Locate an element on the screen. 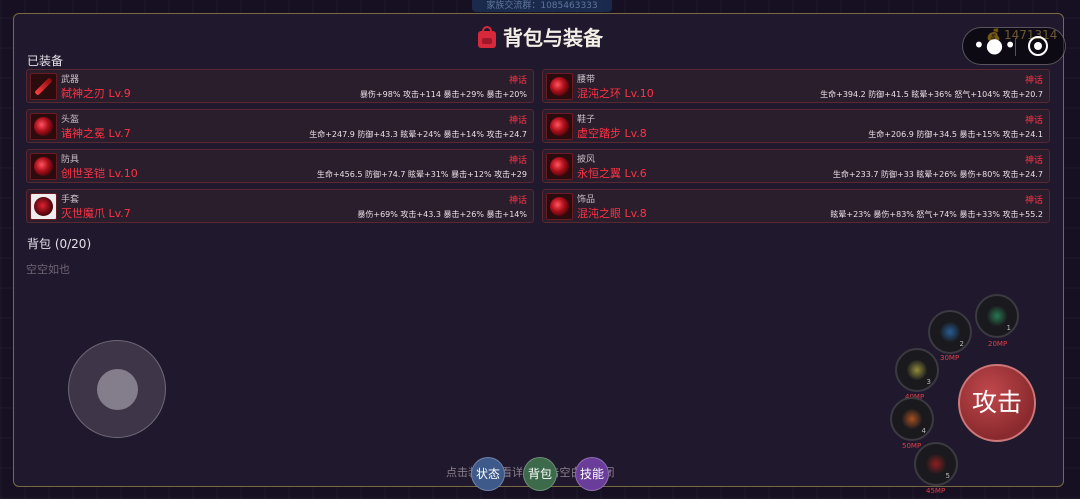  panel-title: 背包与装备 is located at coordinates (540, 36).